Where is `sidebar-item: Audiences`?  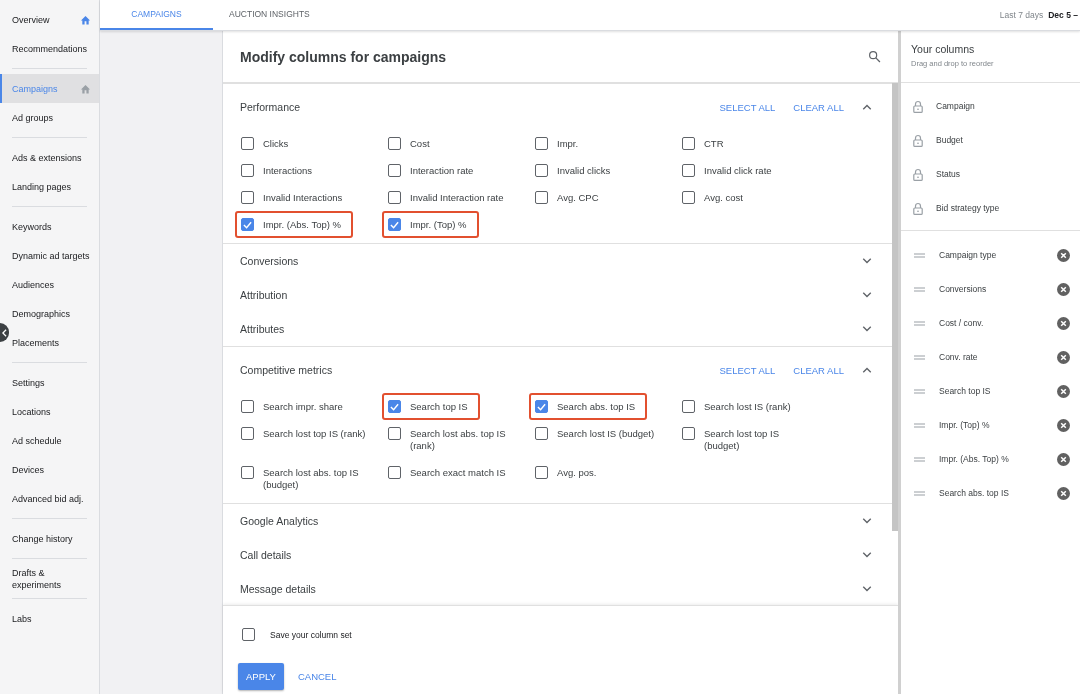 sidebar-item: Audiences is located at coordinates (54, 284).